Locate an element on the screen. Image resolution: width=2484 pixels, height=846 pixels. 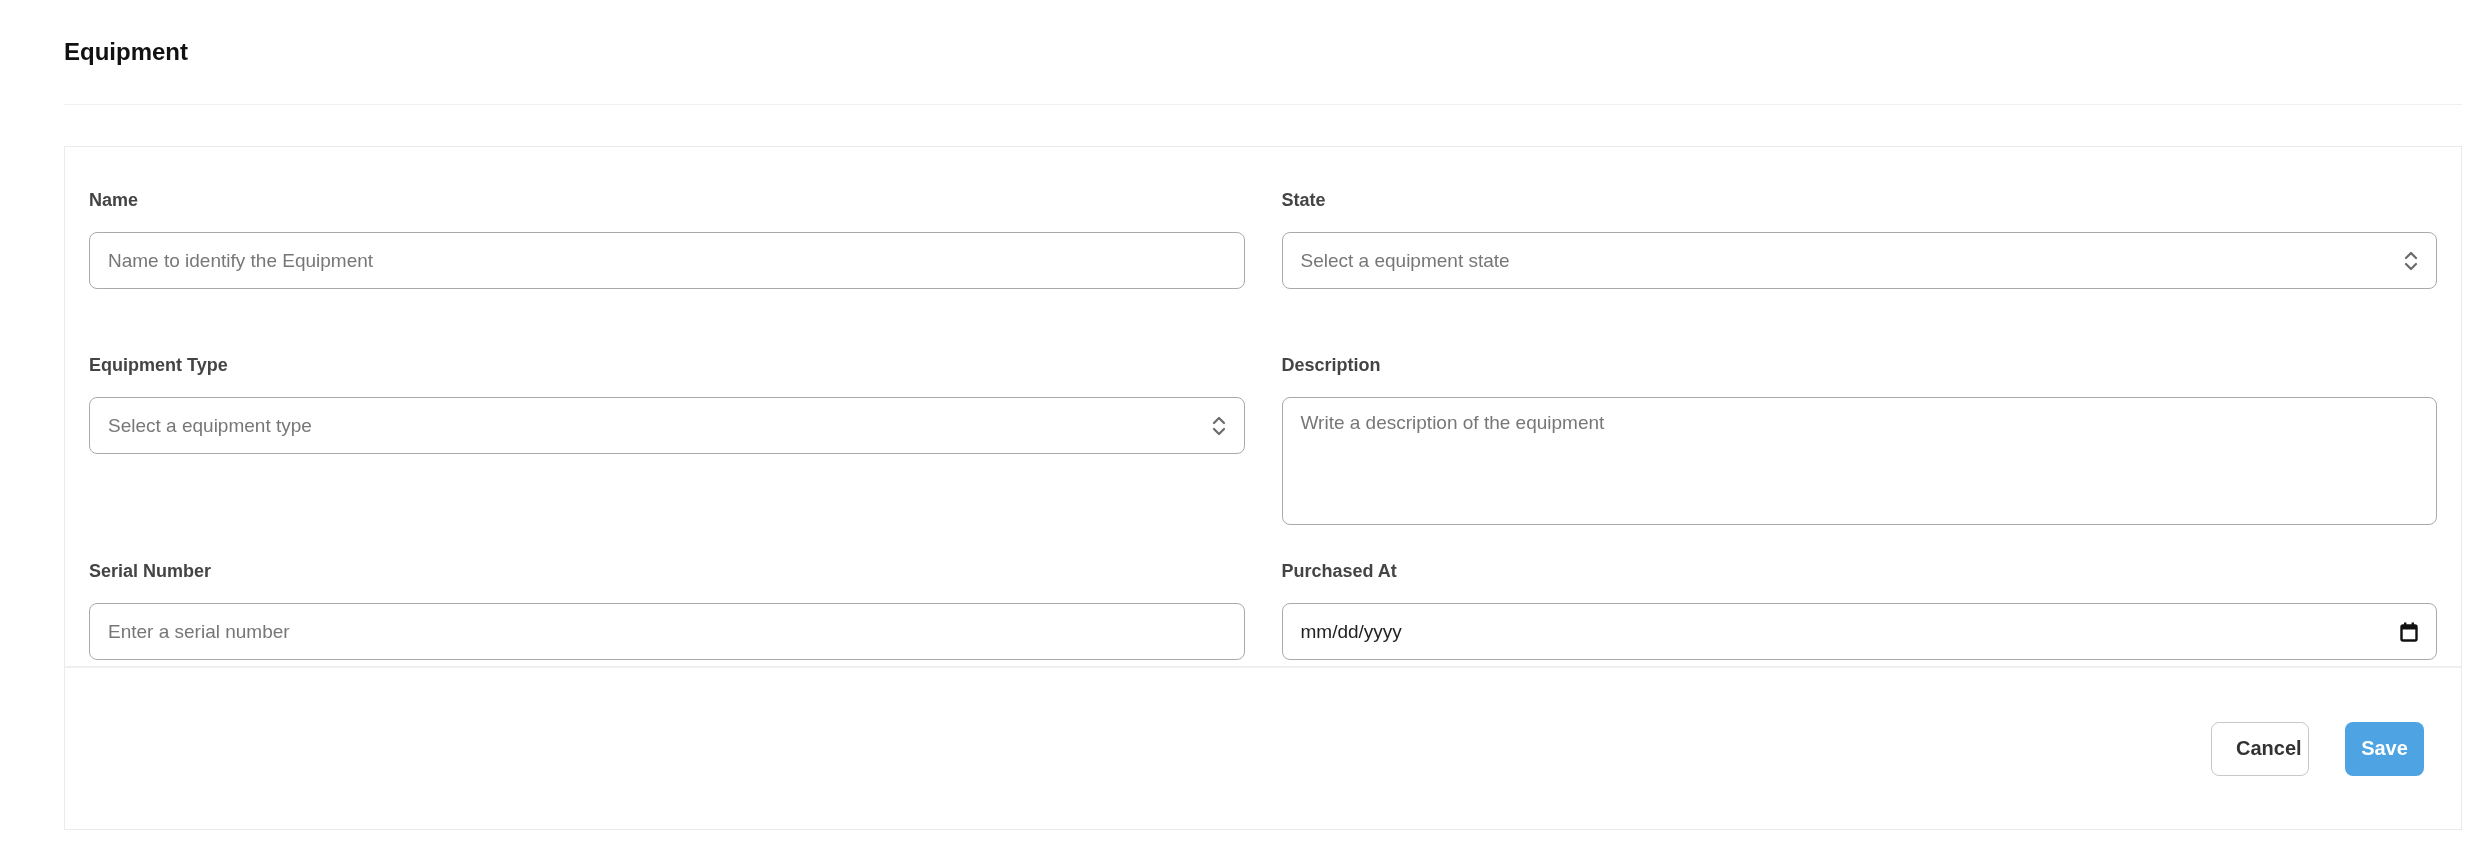
date-field: mm/dd/yyyy is located at coordinates (1859, 631).